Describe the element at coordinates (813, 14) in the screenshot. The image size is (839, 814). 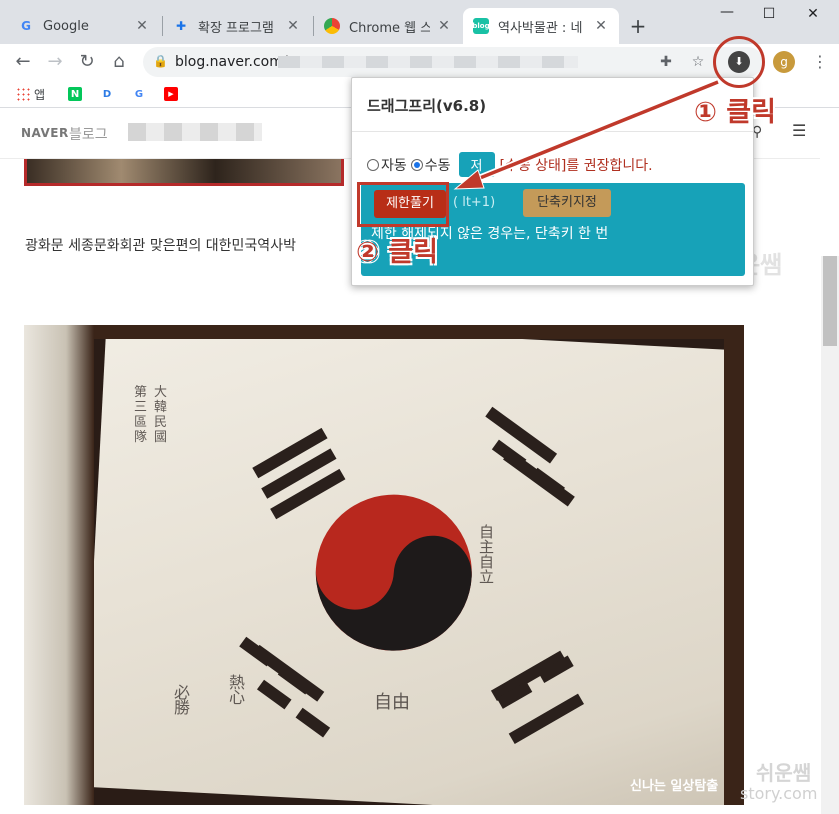
I see `window-close-button: ✕` at that location.